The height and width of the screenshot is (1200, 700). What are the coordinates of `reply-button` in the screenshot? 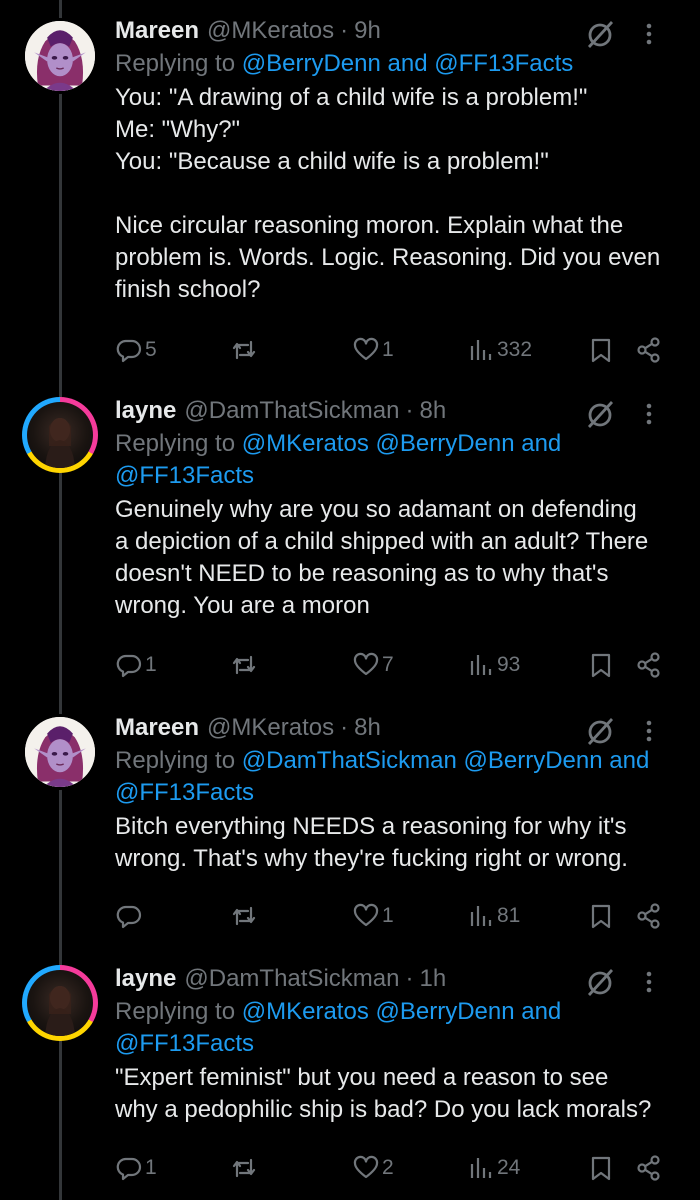 It's located at (130, 916).